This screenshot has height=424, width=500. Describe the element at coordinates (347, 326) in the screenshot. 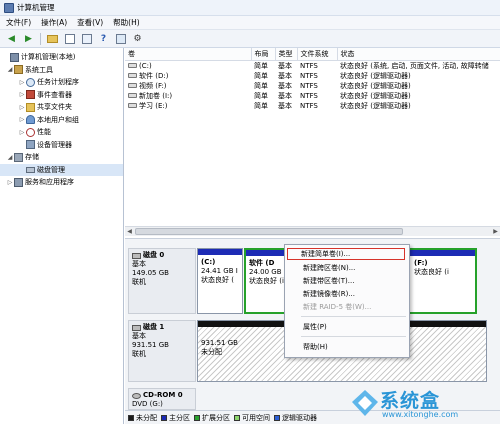

I see `menu-item-properties: 属性(P)` at that location.